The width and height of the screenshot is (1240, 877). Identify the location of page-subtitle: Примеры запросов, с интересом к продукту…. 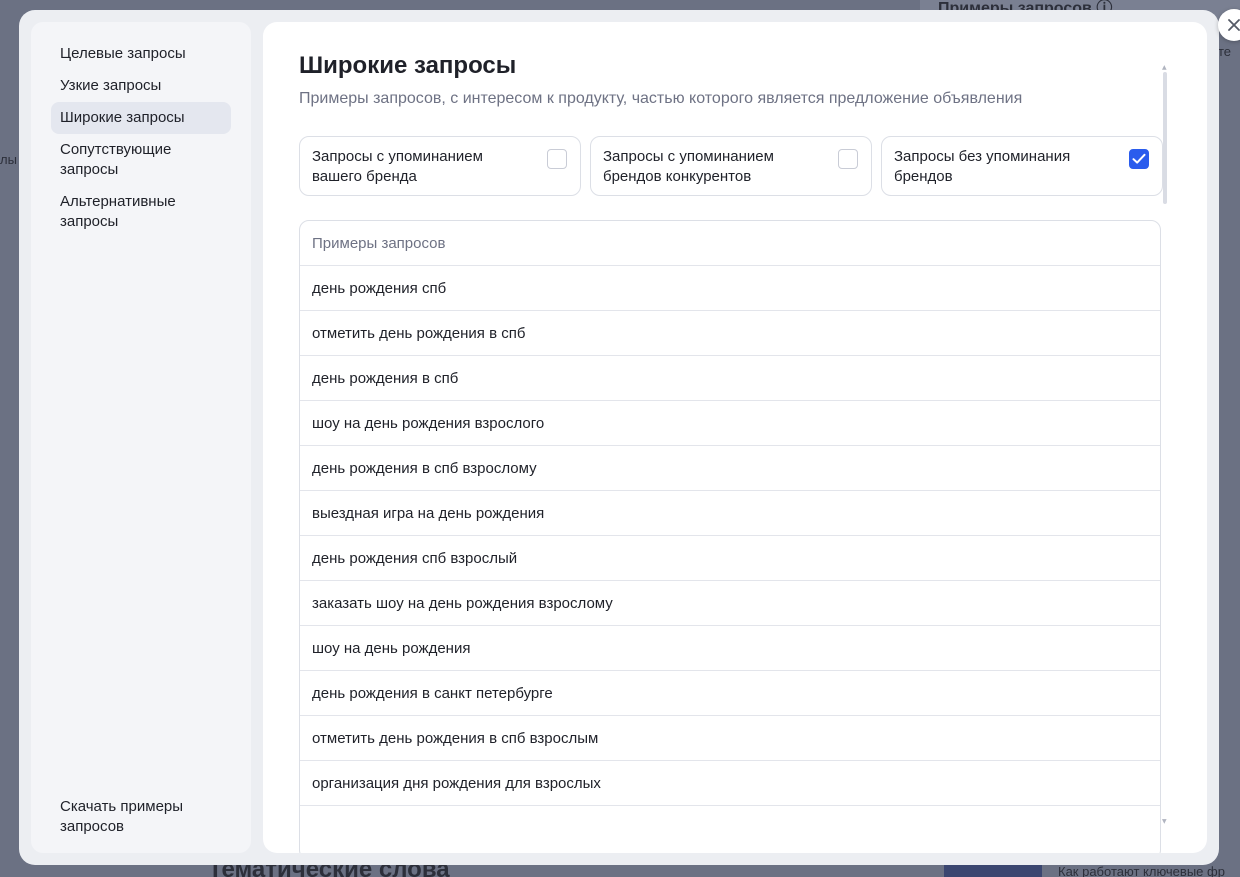
(661, 98).